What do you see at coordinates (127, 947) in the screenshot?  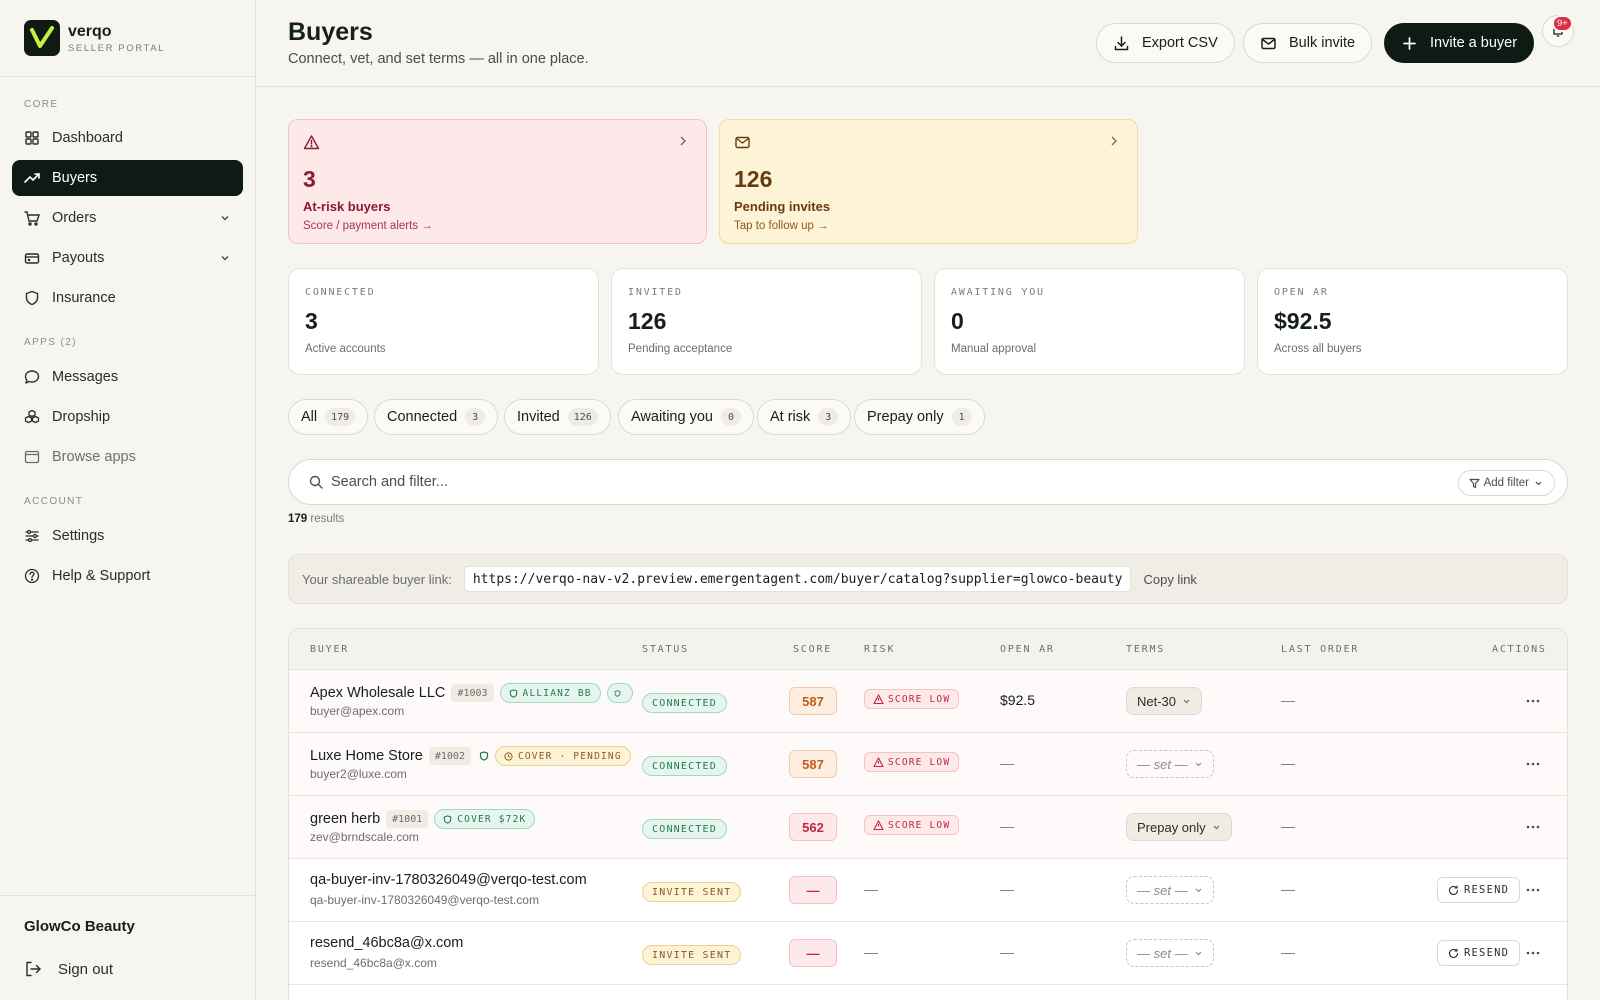 I see `sidebar-footer: GlowCo Beauty Sign out` at bounding box center [127, 947].